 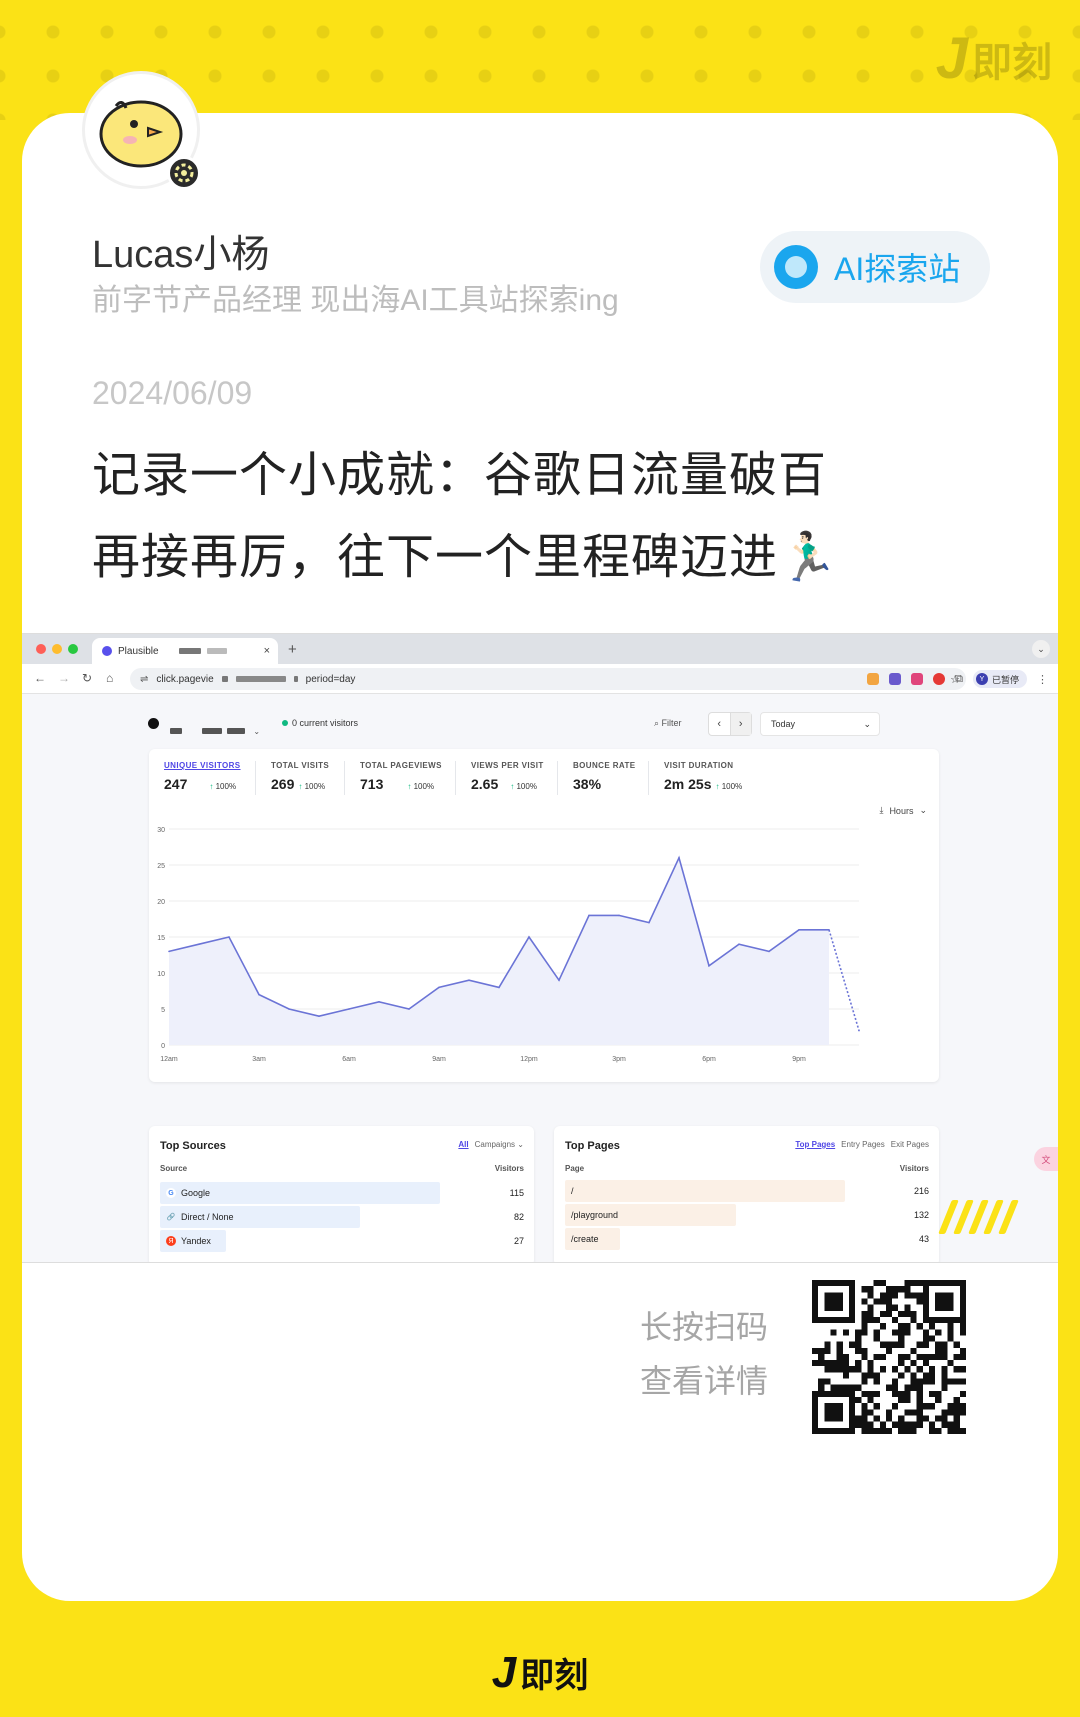 I want to click on period-select: Today ⌄, so click(x=820, y=724).